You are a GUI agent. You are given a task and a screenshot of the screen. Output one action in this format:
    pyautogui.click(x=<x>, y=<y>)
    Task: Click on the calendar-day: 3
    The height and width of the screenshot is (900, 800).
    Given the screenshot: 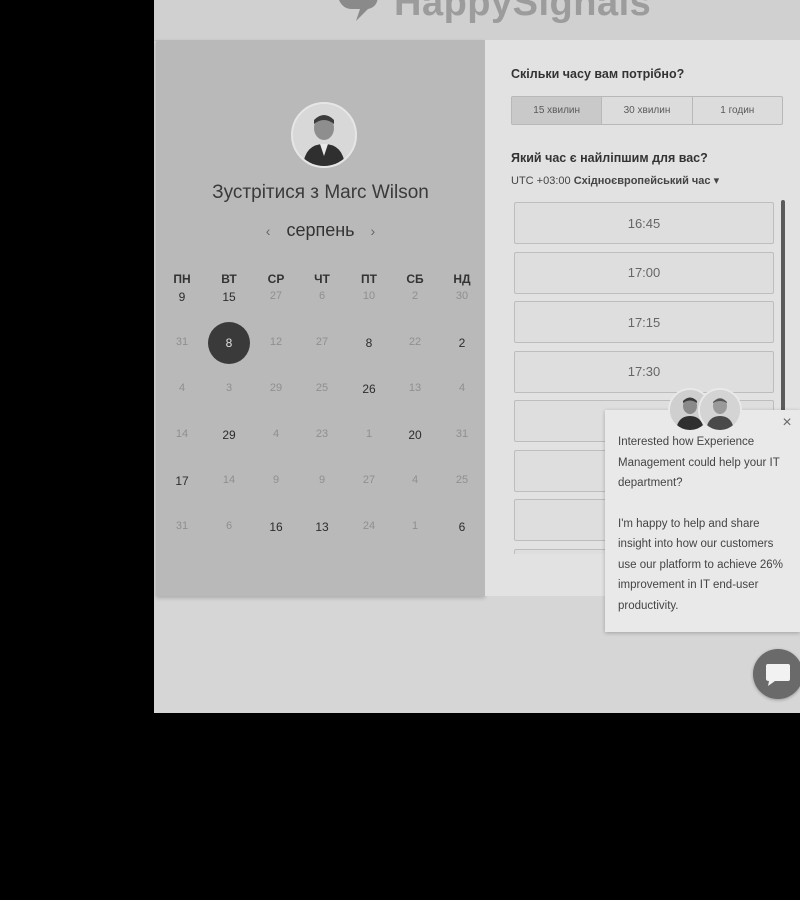 What is the action you would take?
    pyautogui.click(x=229, y=388)
    